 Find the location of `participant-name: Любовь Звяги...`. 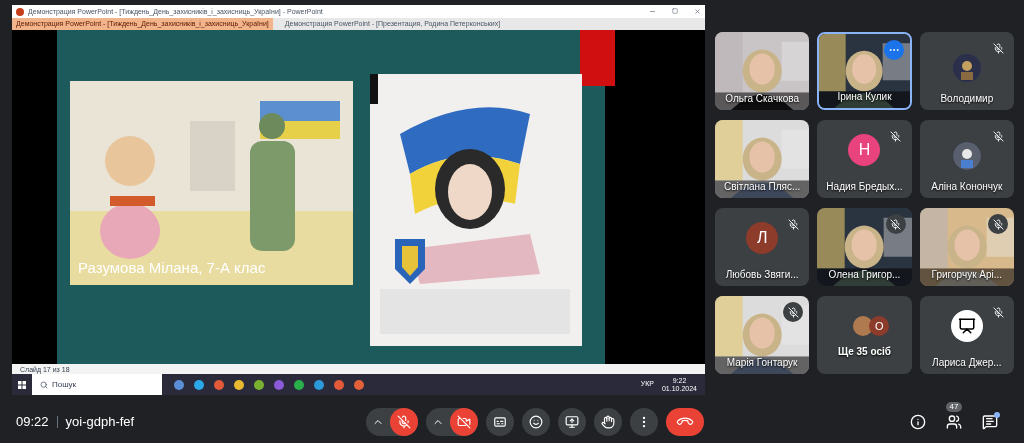

participant-name: Любовь Звяги... is located at coordinates (762, 275).